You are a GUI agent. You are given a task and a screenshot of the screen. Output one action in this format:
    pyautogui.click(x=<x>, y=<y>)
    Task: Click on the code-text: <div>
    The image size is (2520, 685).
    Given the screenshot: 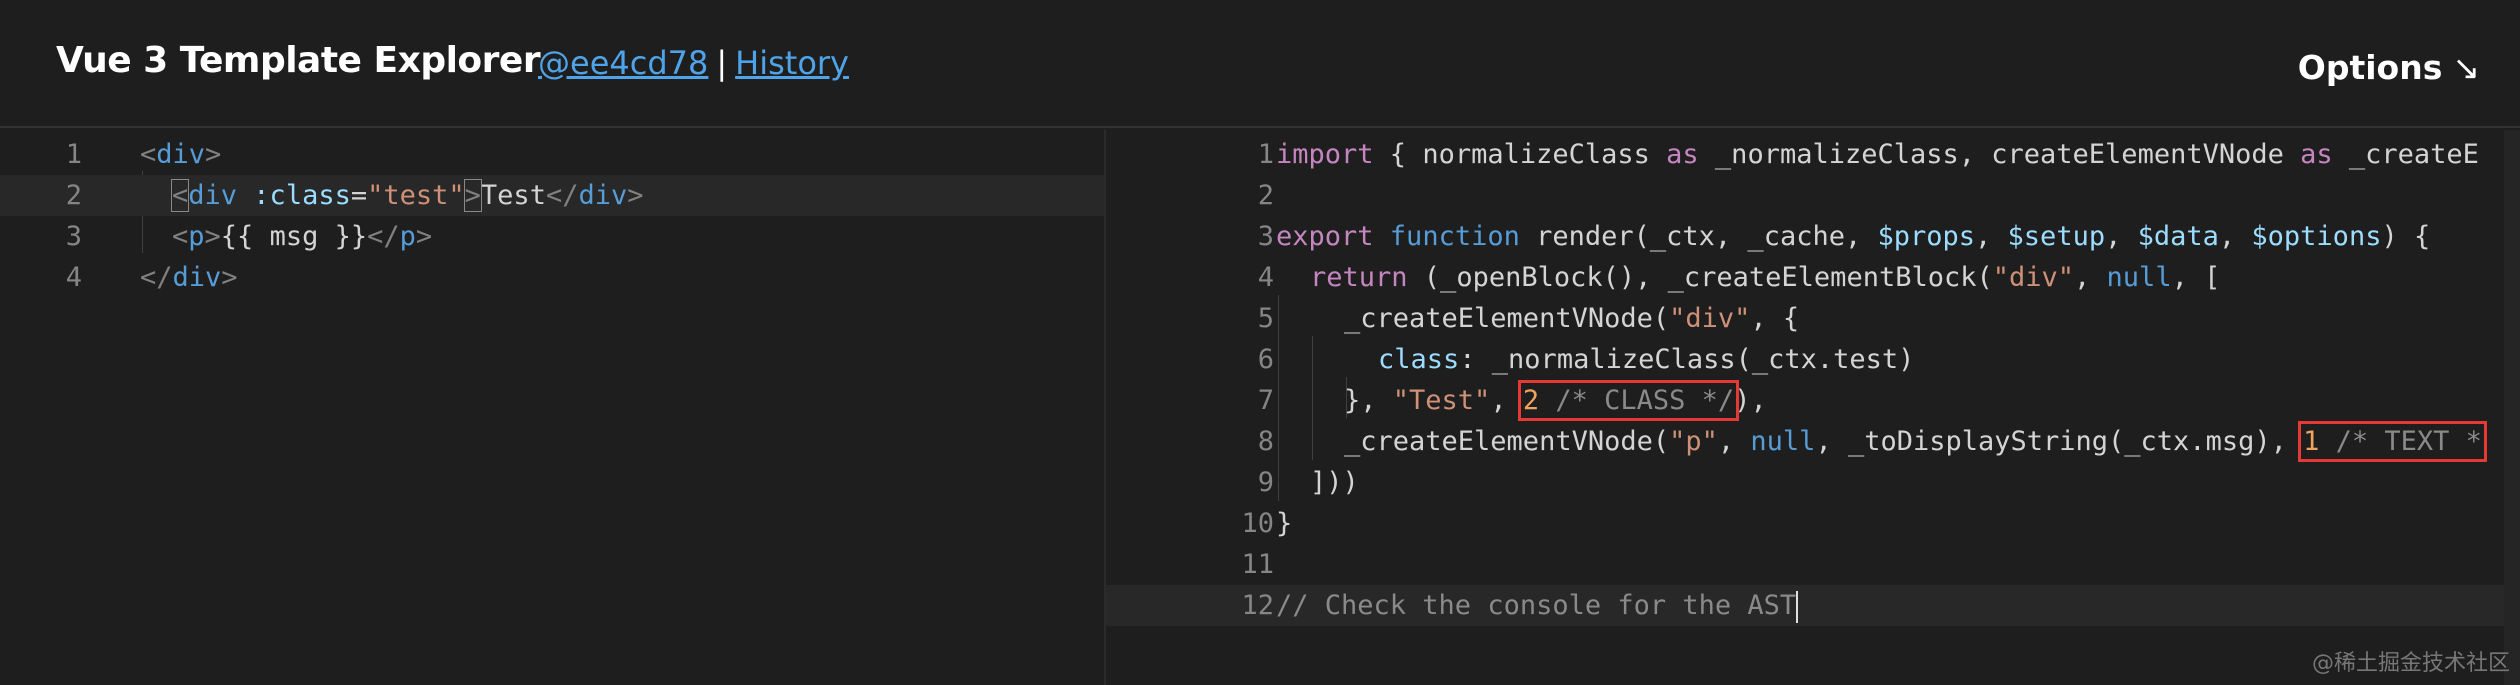 What is the action you would take?
    pyautogui.click(x=181, y=154)
    